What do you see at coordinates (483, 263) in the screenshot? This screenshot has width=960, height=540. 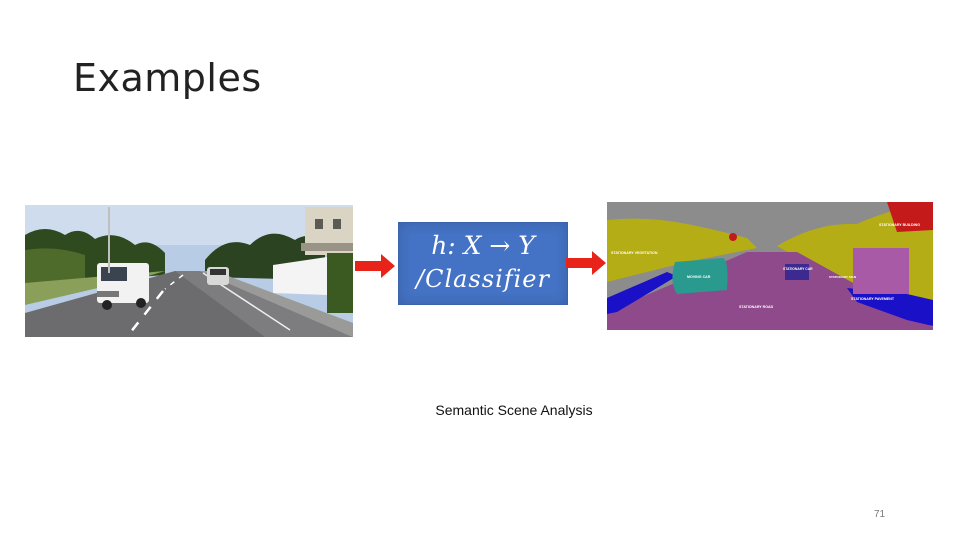 I see `classifier-box: h: X → Y /Classifier` at bounding box center [483, 263].